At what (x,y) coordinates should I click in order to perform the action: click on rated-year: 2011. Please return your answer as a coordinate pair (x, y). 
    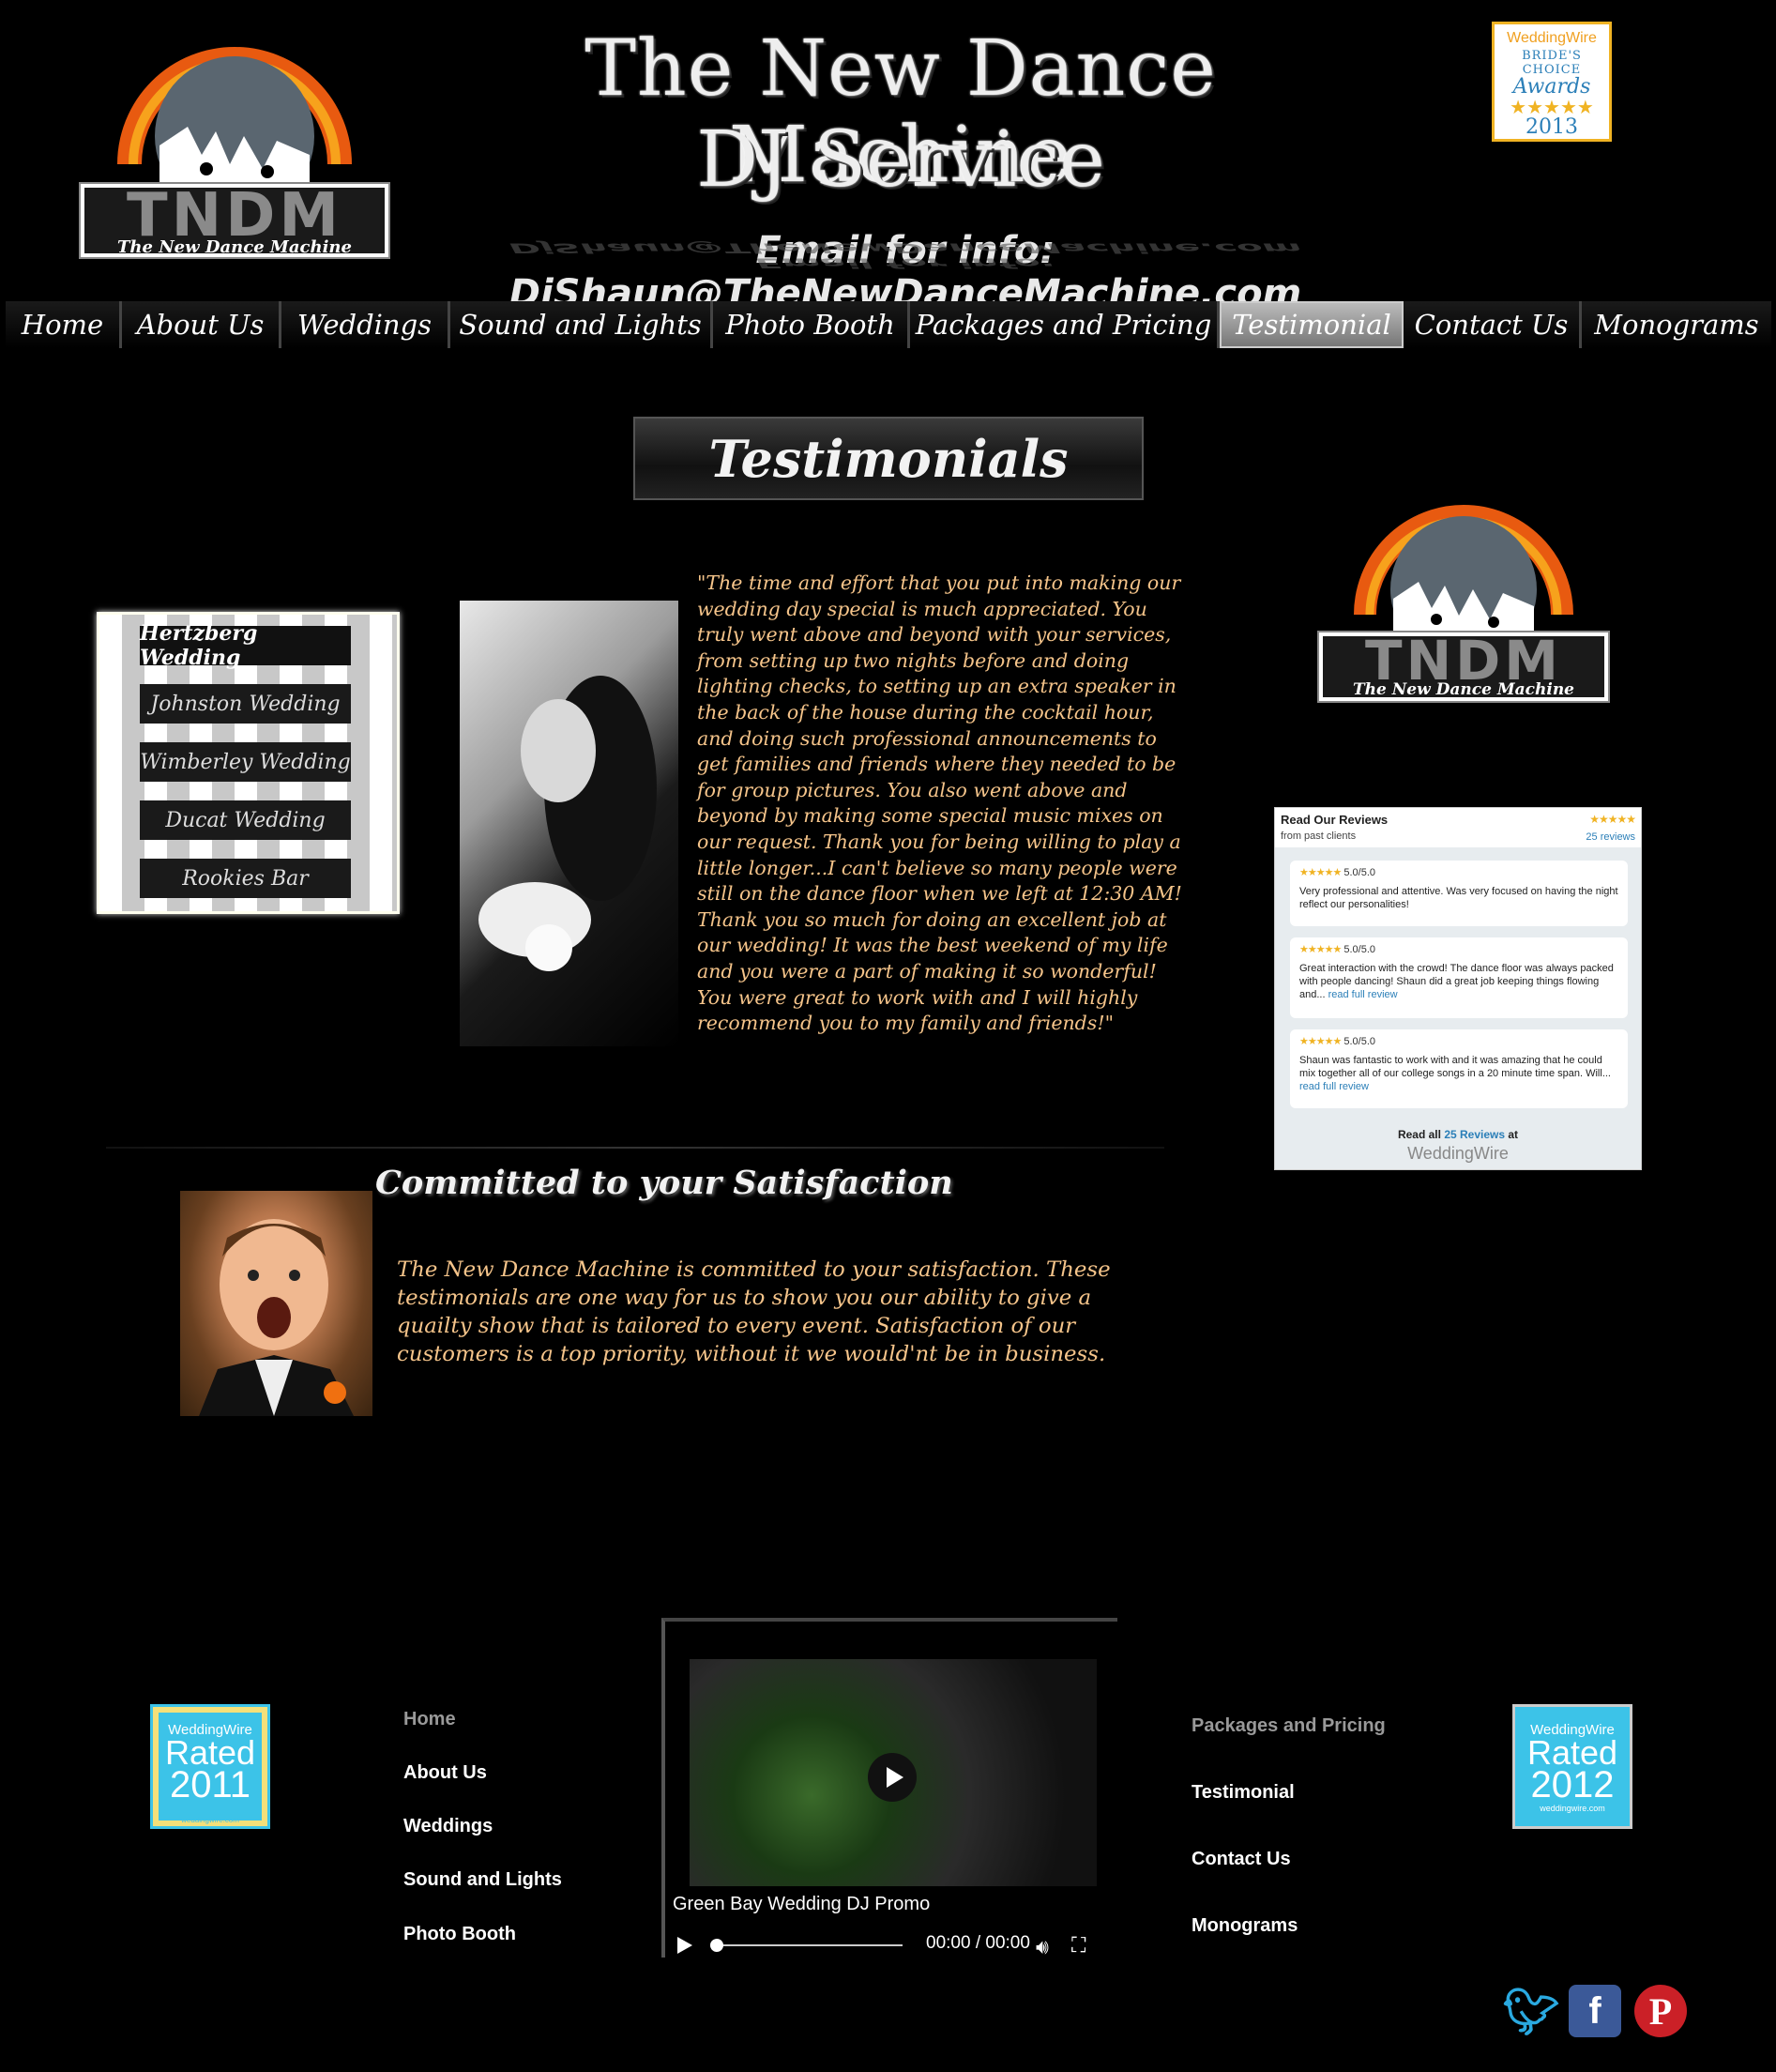
    Looking at the image, I should click on (209, 1784).